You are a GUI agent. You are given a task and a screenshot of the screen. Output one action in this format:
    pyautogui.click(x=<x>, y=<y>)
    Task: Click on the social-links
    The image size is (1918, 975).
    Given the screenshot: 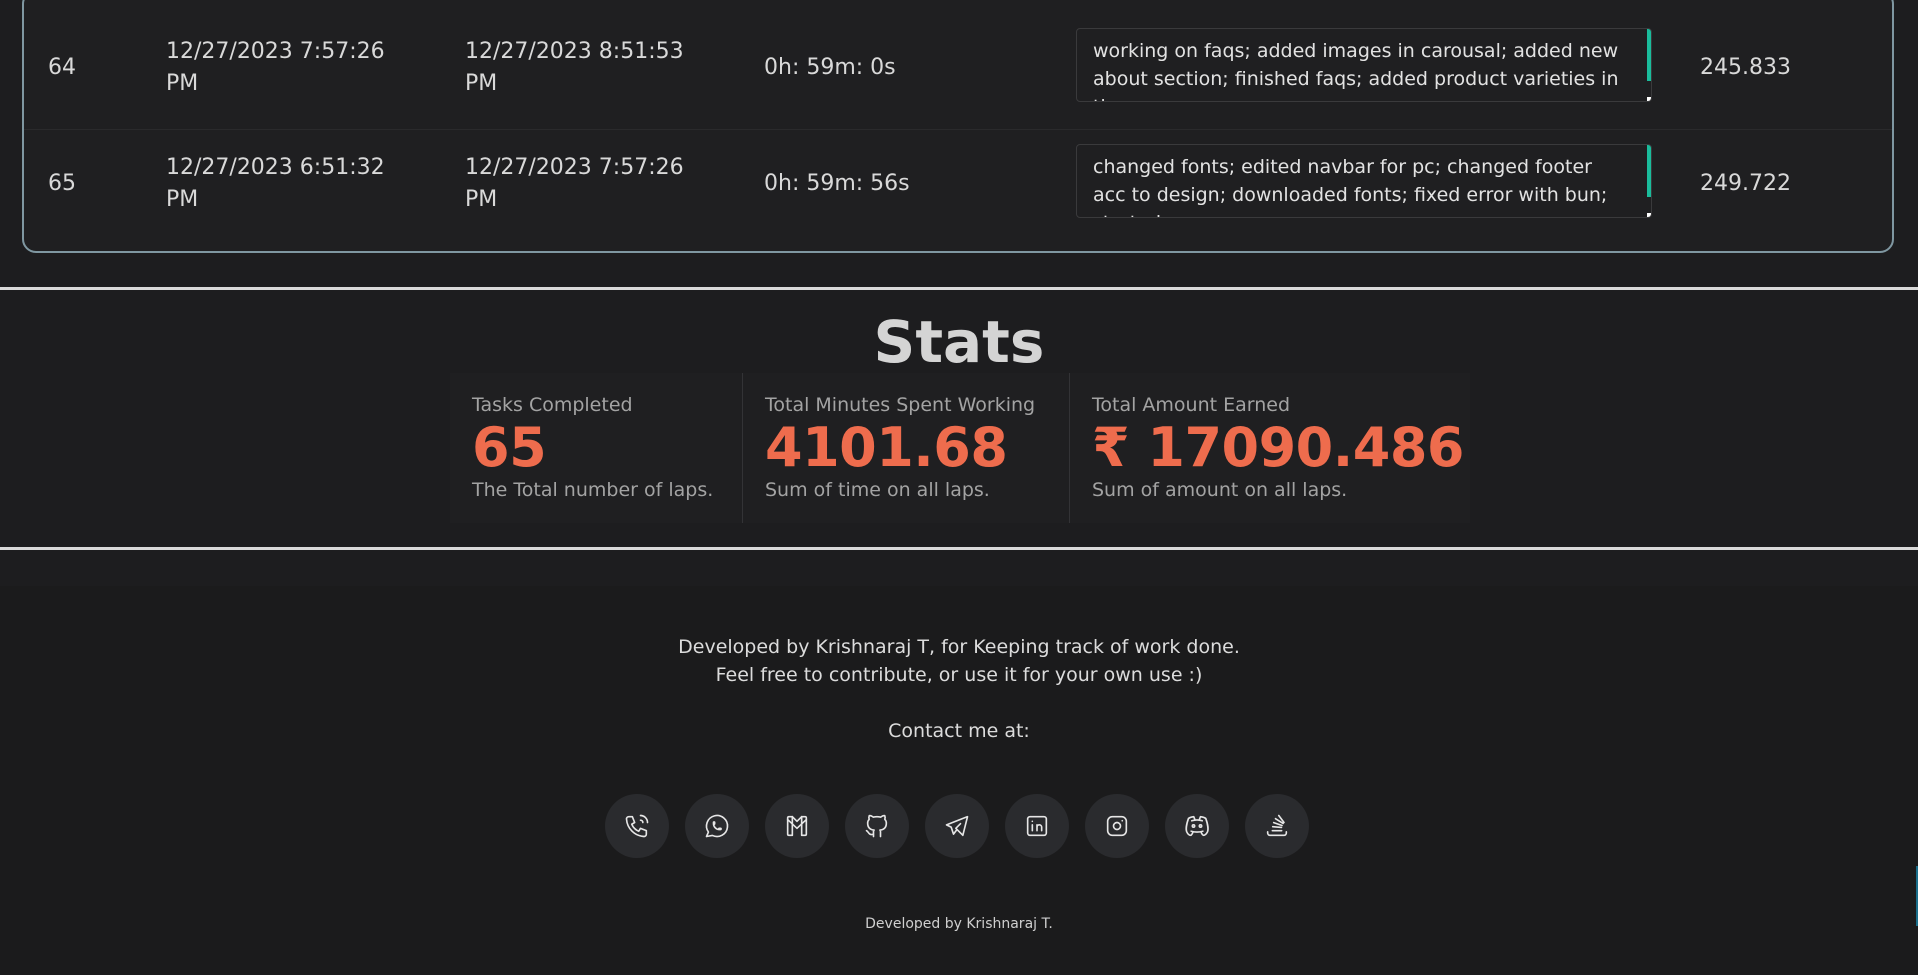 What is the action you would take?
    pyautogui.click(x=957, y=826)
    